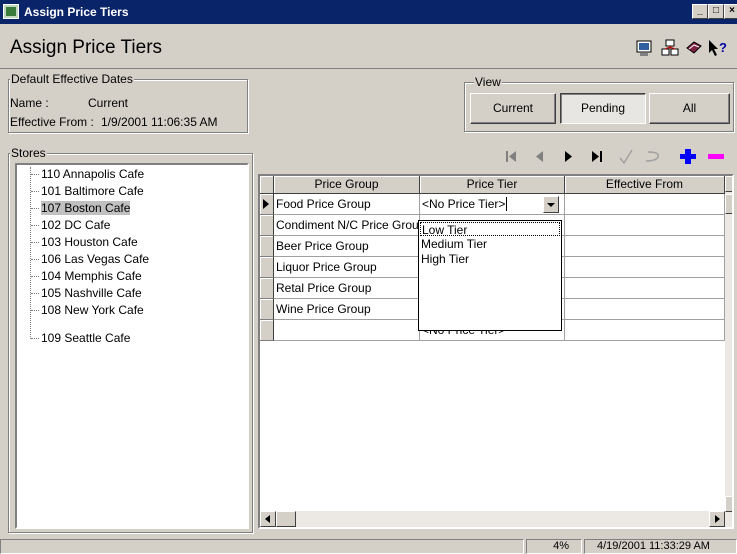  What do you see at coordinates (603, 108) in the screenshot?
I see `view-pending-button: Pending` at bounding box center [603, 108].